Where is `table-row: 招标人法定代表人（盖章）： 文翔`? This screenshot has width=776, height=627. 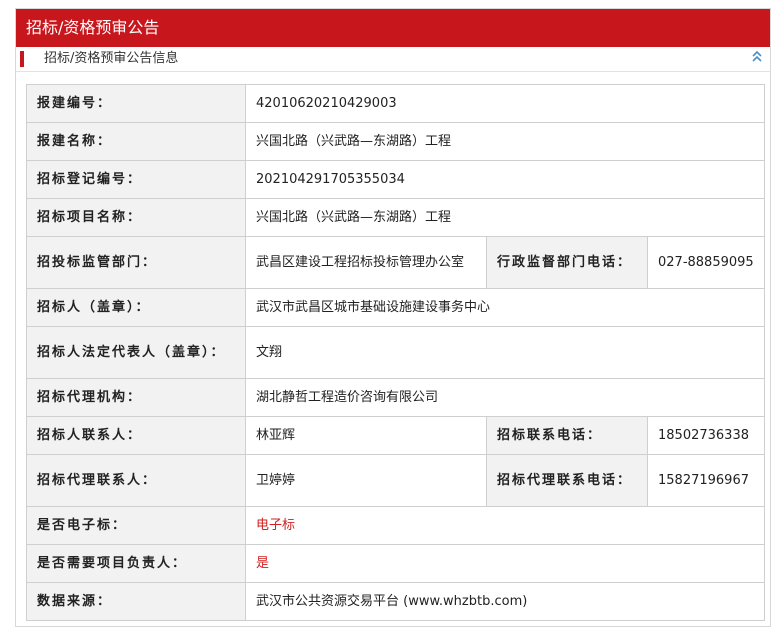 table-row: 招标人法定代表人（盖章）： 文翔 is located at coordinates (396, 352).